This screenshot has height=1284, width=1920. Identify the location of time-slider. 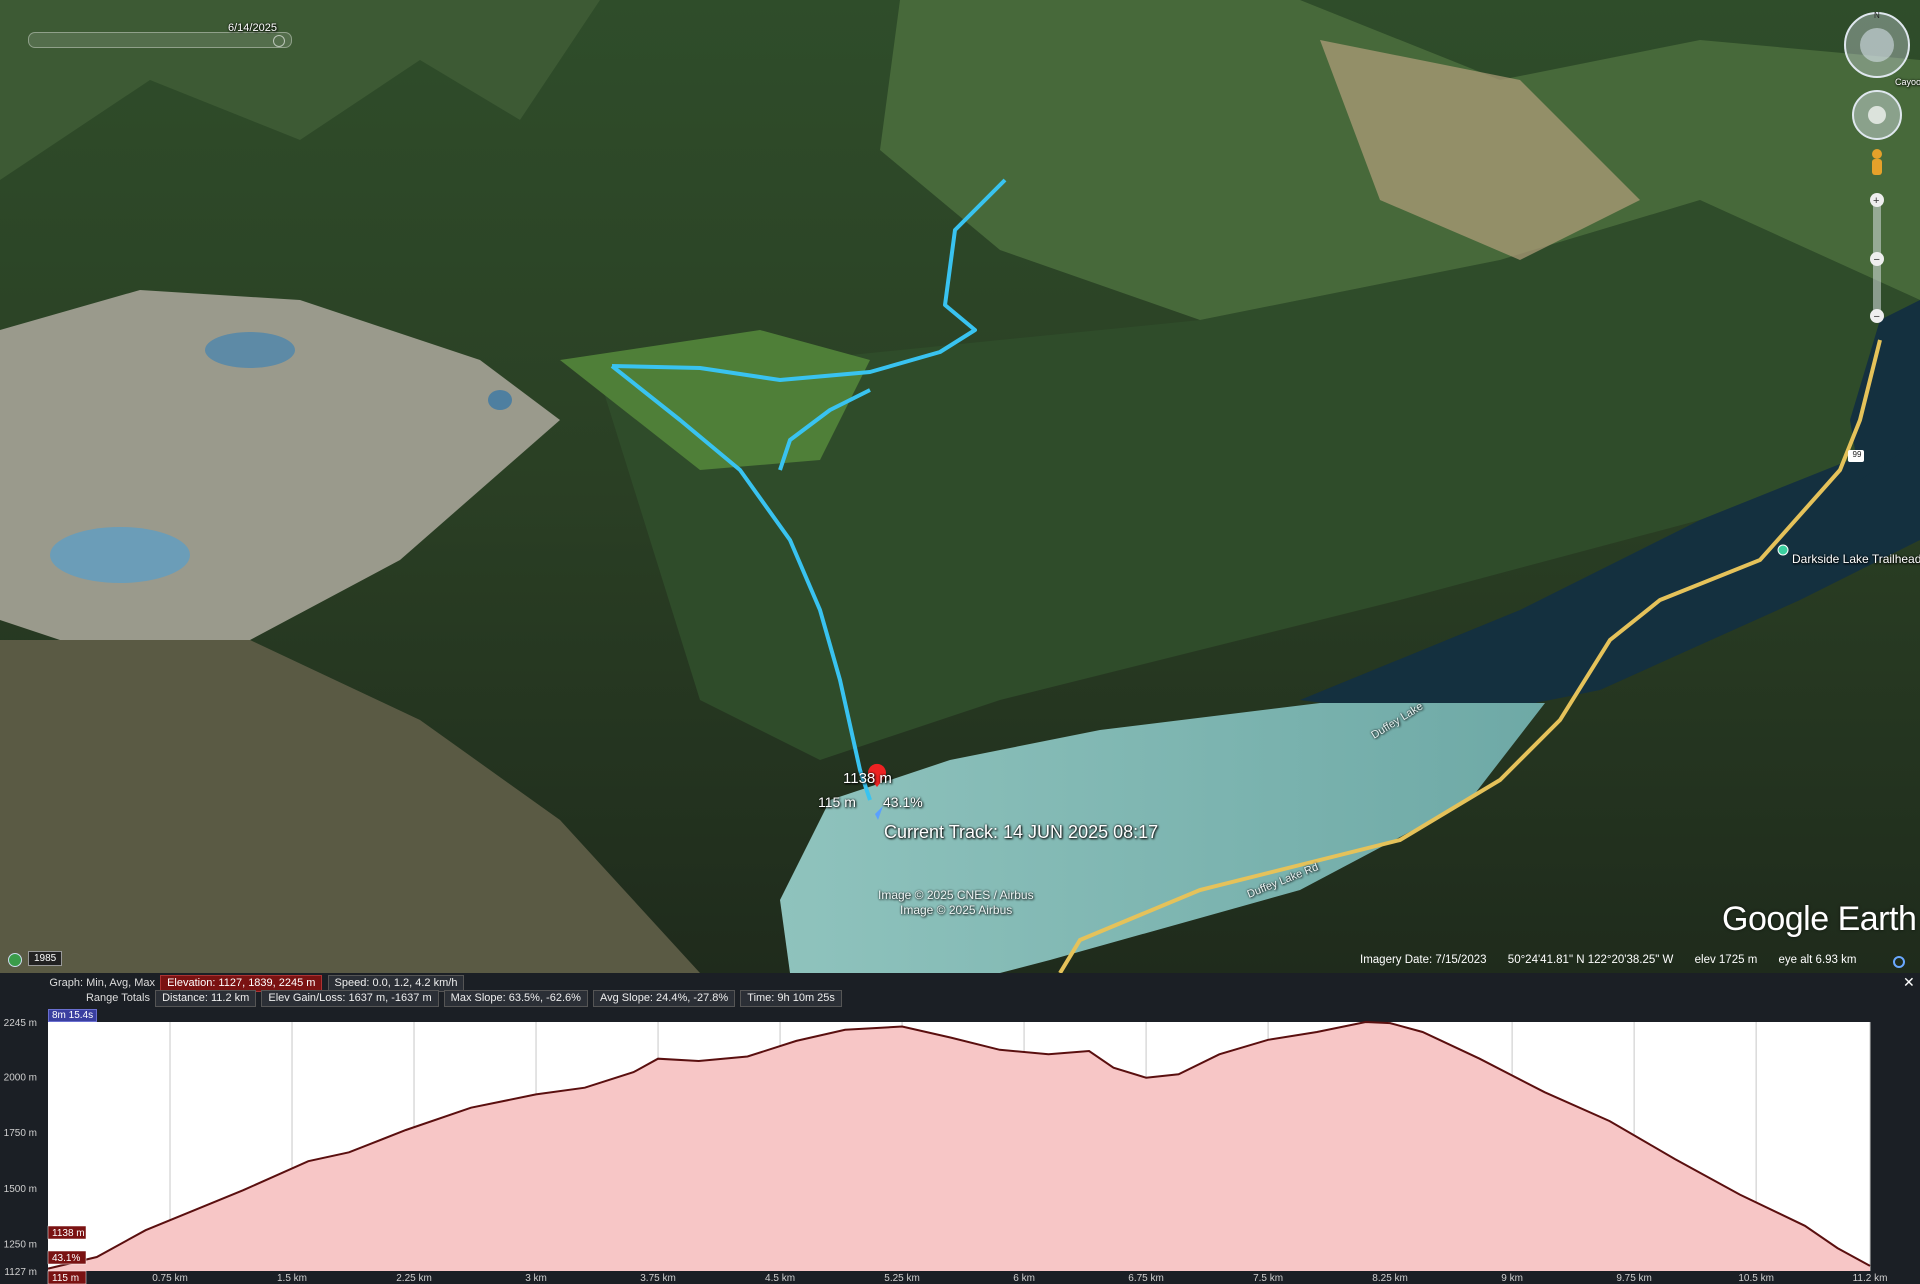
(160, 40).